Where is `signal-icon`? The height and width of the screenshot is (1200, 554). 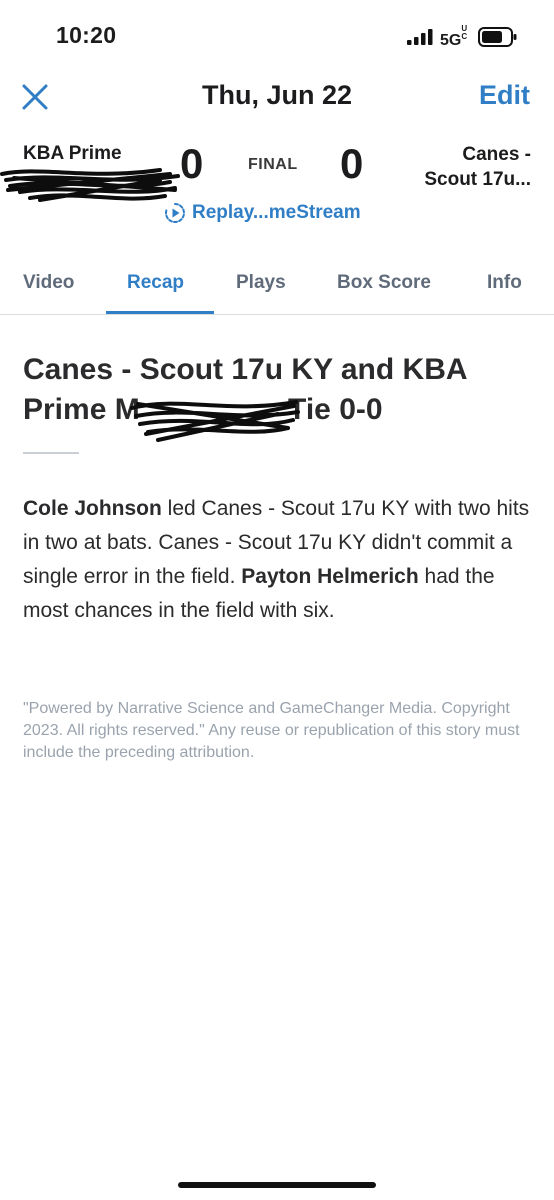
signal-icon is located at coordinates (420, 37).